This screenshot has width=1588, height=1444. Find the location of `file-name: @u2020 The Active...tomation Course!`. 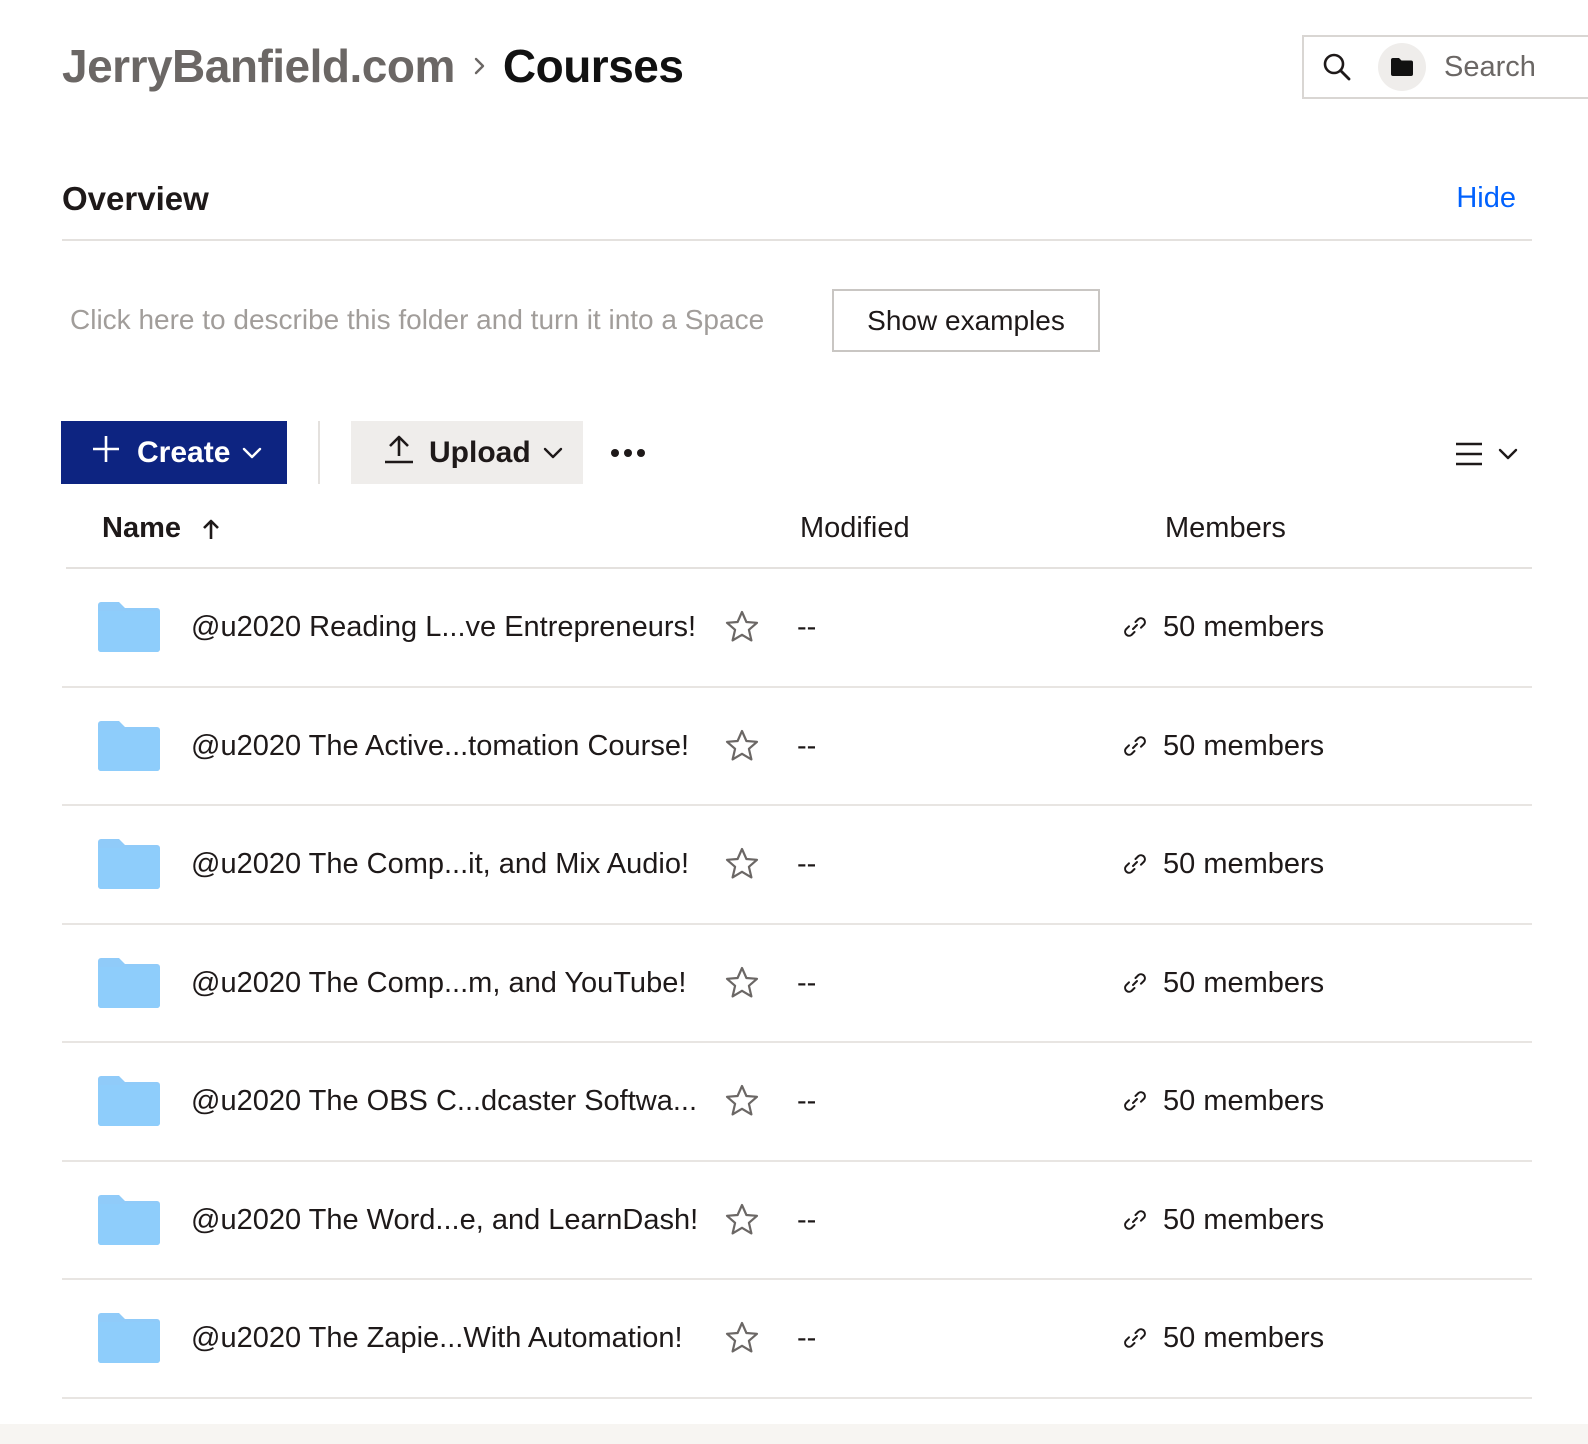

file-name: @u2020 The Active...tomation Course! is located at coordinates (440, 746).